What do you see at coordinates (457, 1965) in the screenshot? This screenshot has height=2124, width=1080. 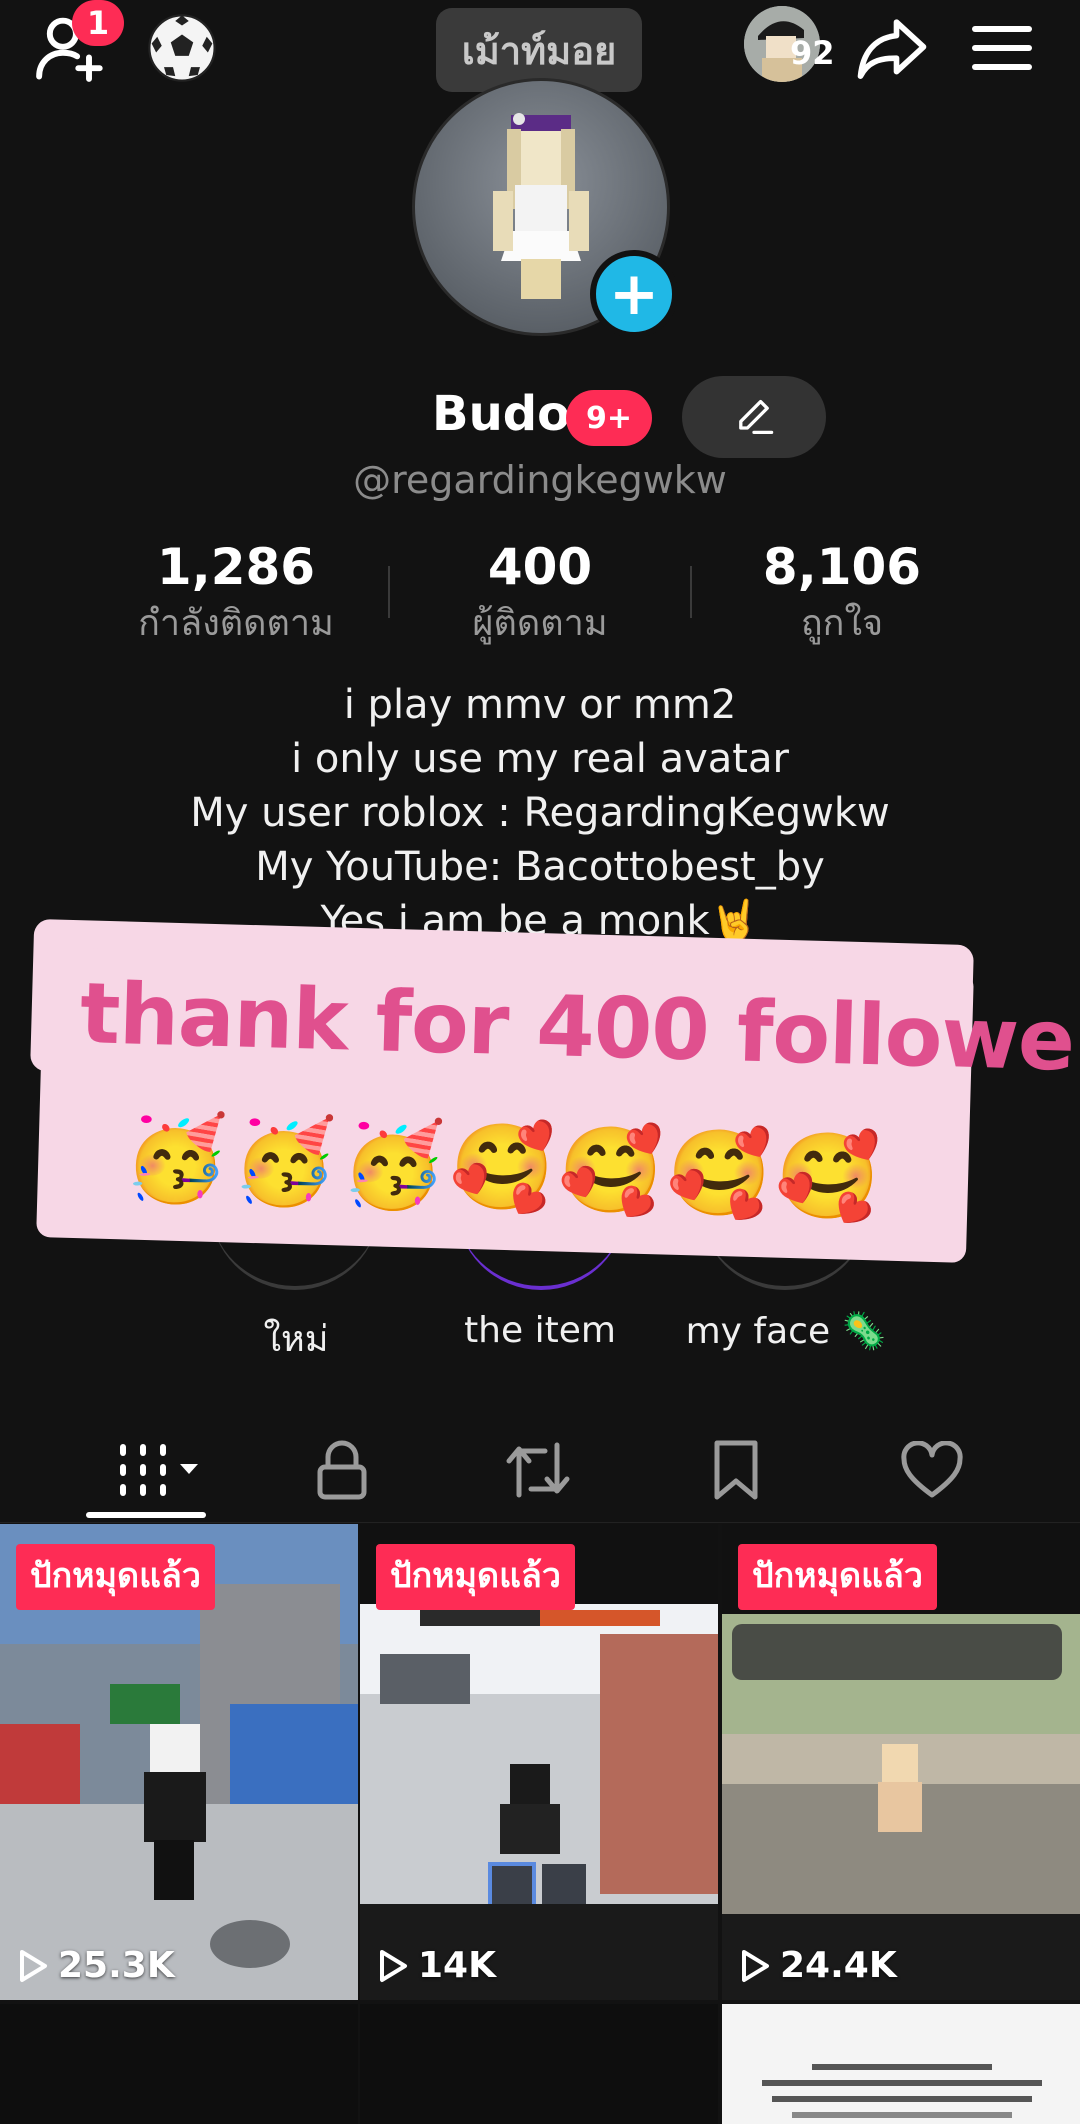 I see `view-count-text: 14K` at bounding box center [457, 1965].